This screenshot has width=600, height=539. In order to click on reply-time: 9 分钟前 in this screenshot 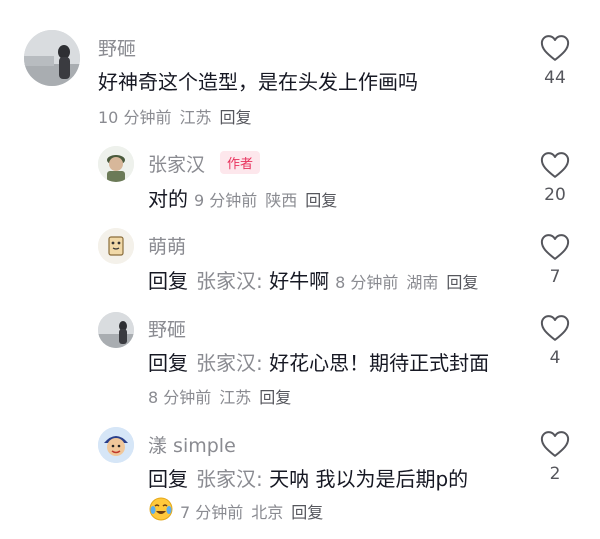, I will do `click(226, 200)`.